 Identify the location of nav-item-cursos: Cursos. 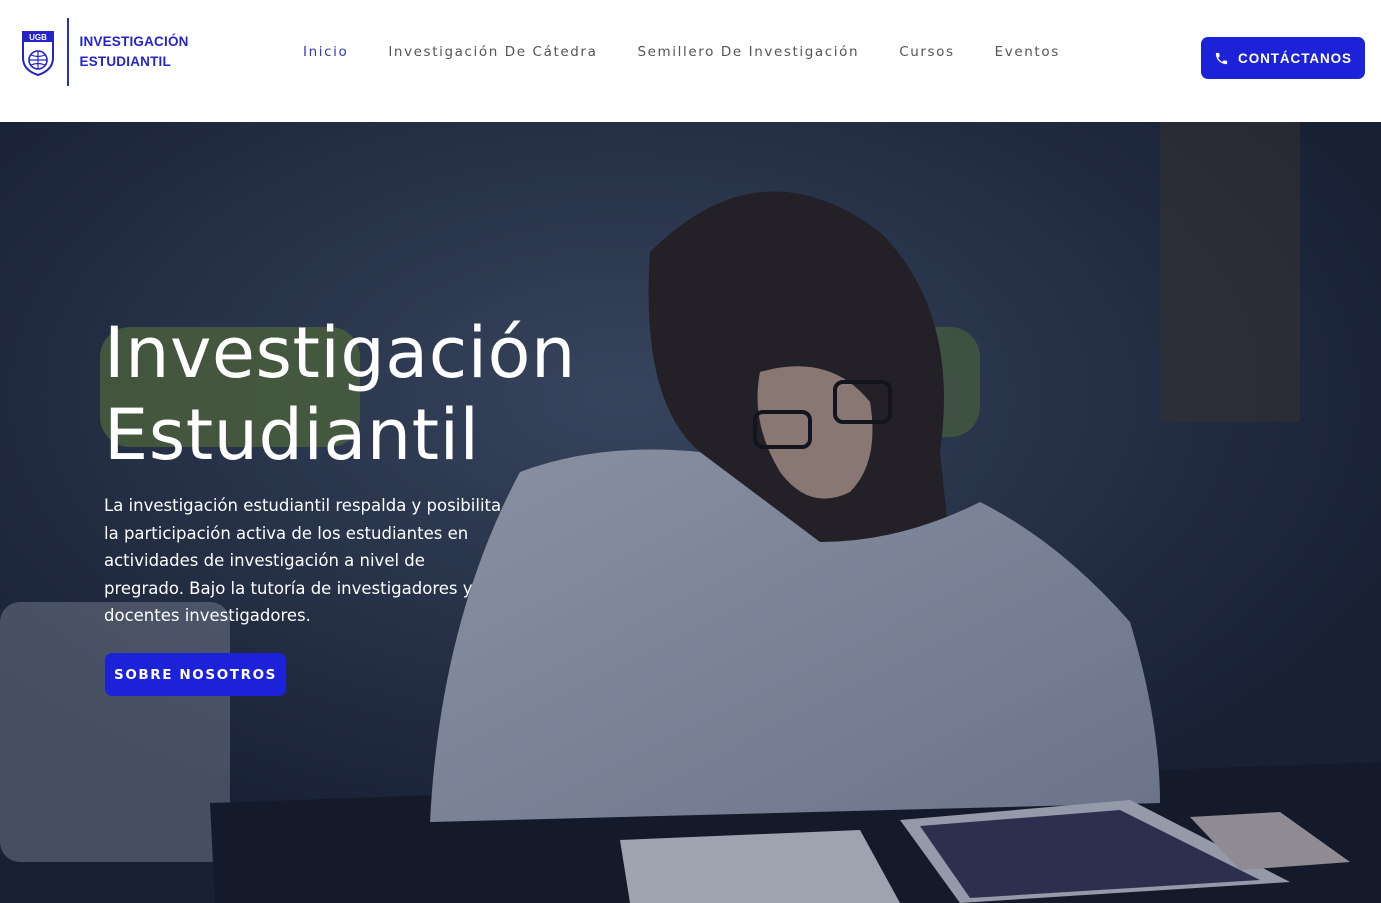
(926, 52).